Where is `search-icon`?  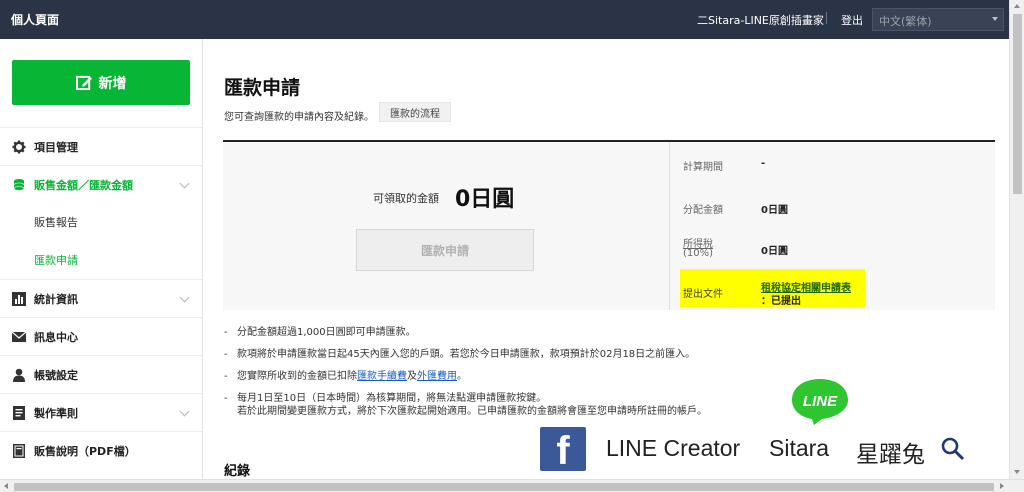 search-icon is located at coordinates (953, 449).